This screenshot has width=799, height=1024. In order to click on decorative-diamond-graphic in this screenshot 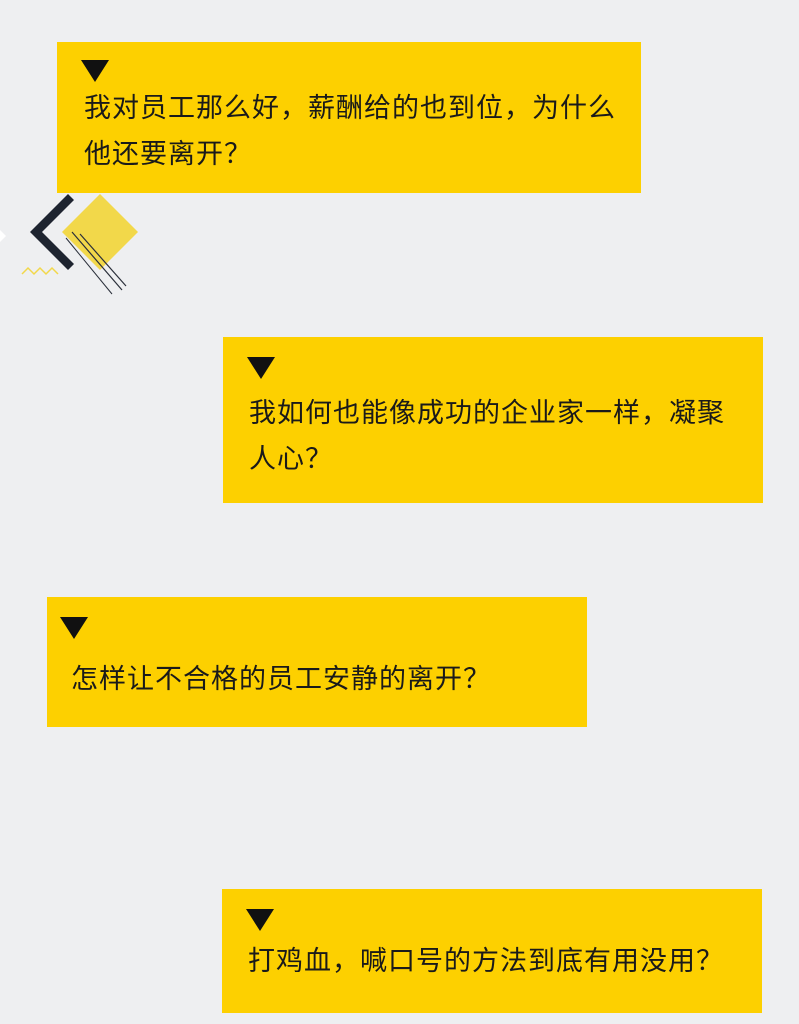, I will do `click(75, 245)`.